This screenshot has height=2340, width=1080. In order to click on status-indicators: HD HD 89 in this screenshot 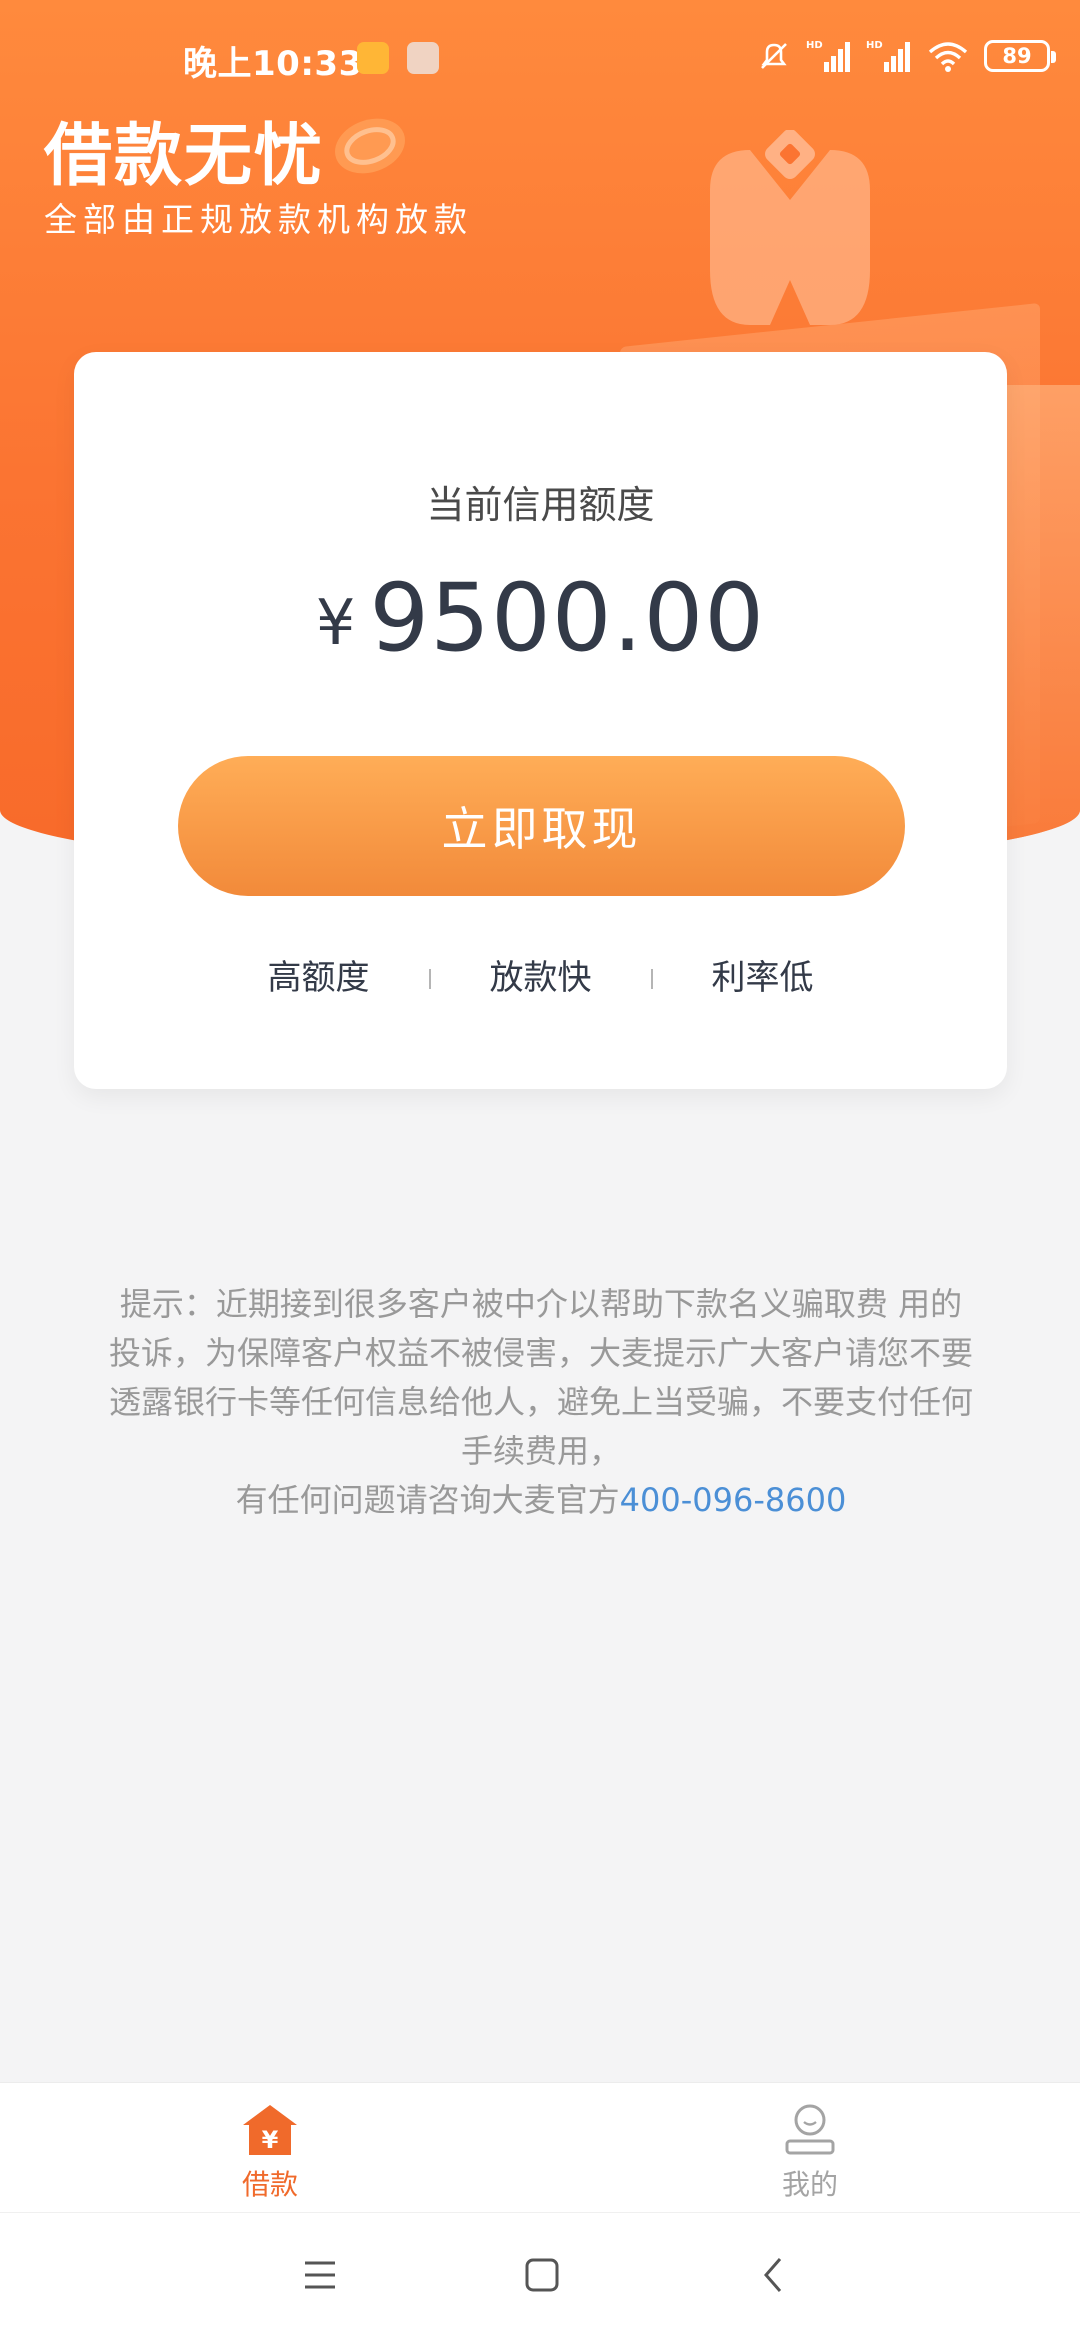, I will do `click(906, 56)`.